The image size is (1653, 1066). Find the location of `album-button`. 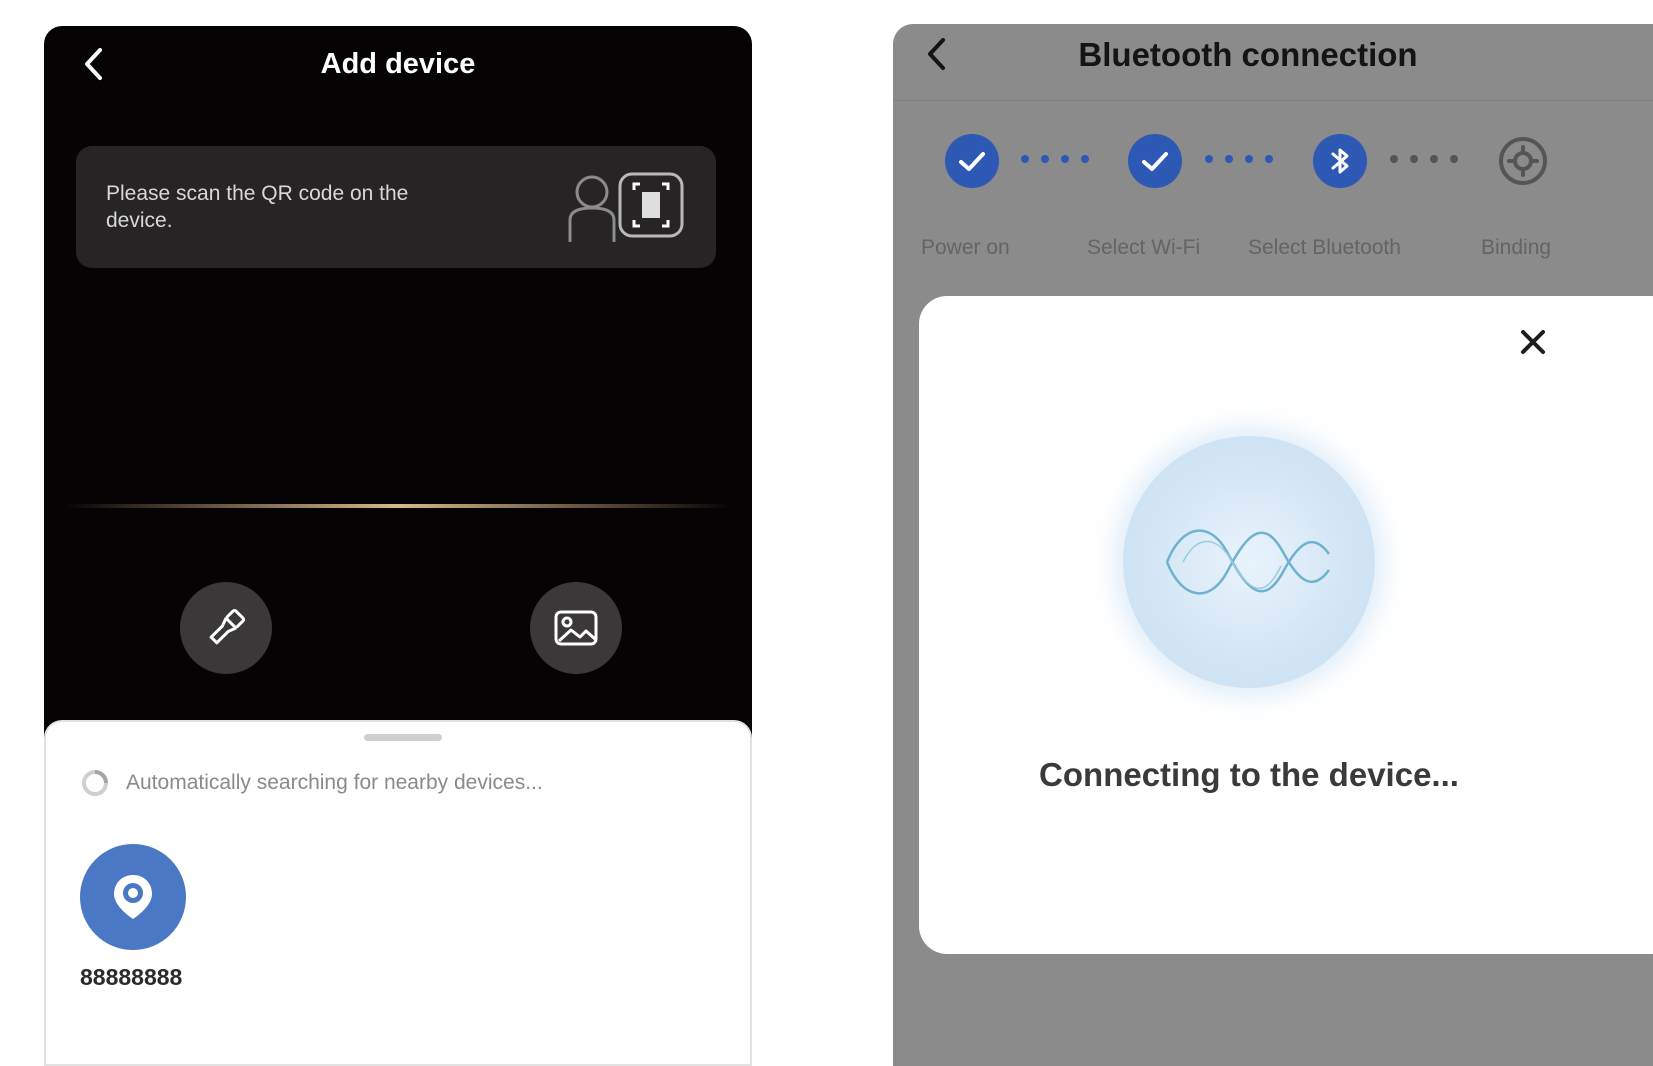

album-button is located at coordinates (576, 628).